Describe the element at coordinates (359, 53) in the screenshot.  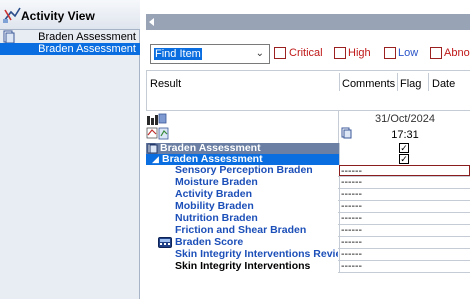
I see `high-label: High` at that location.